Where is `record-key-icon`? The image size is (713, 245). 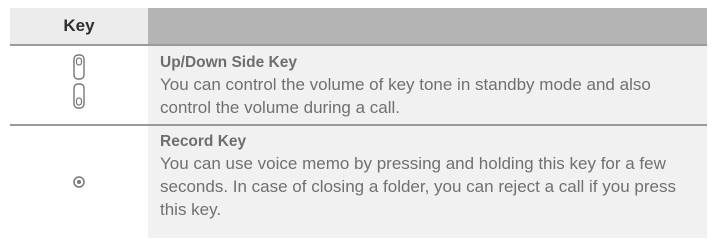 record-key-icon is located at coordinates (79, 182).